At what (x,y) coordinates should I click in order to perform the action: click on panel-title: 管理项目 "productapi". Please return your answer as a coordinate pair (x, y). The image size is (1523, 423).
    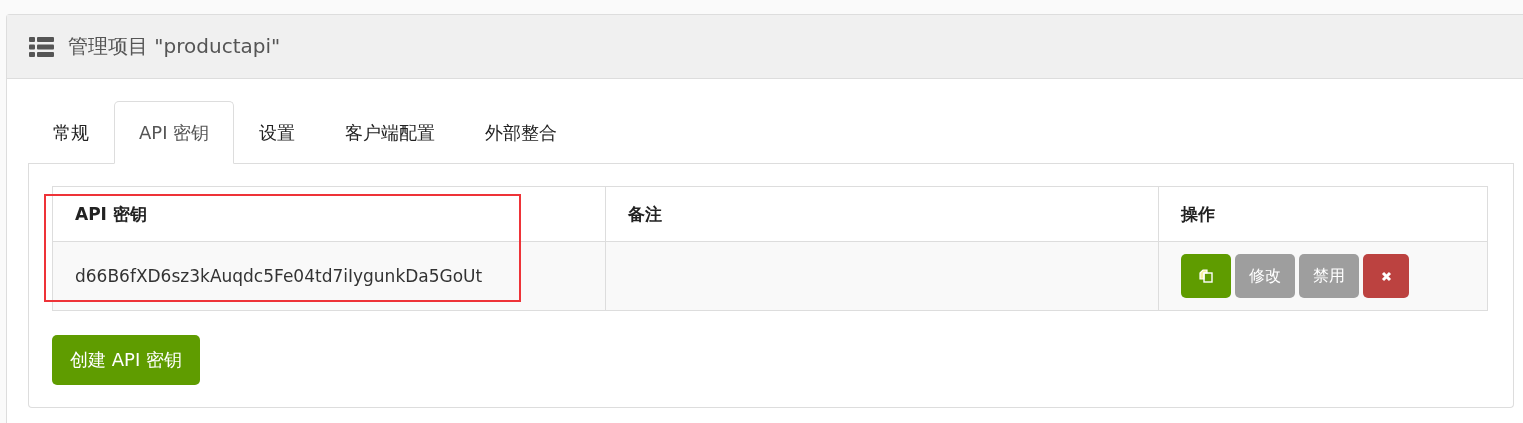
    Looking at the image, I should click on (174, 46).